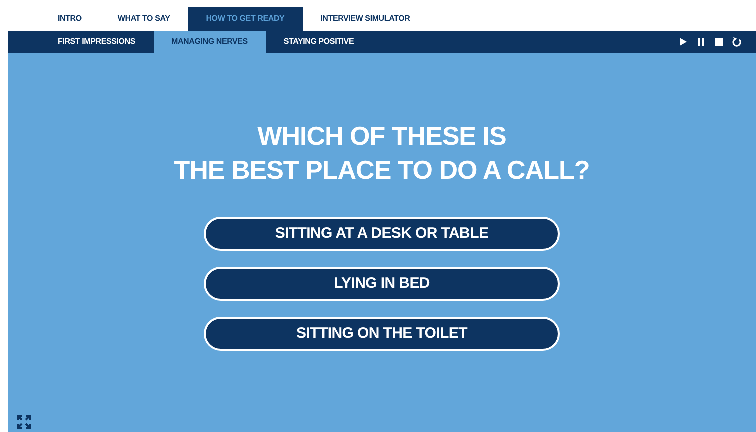  Describe the element at coordinates (382, 234) in the screenshot. I see `answer-button: SITTING AT A DESK OR TABLE` at that location.